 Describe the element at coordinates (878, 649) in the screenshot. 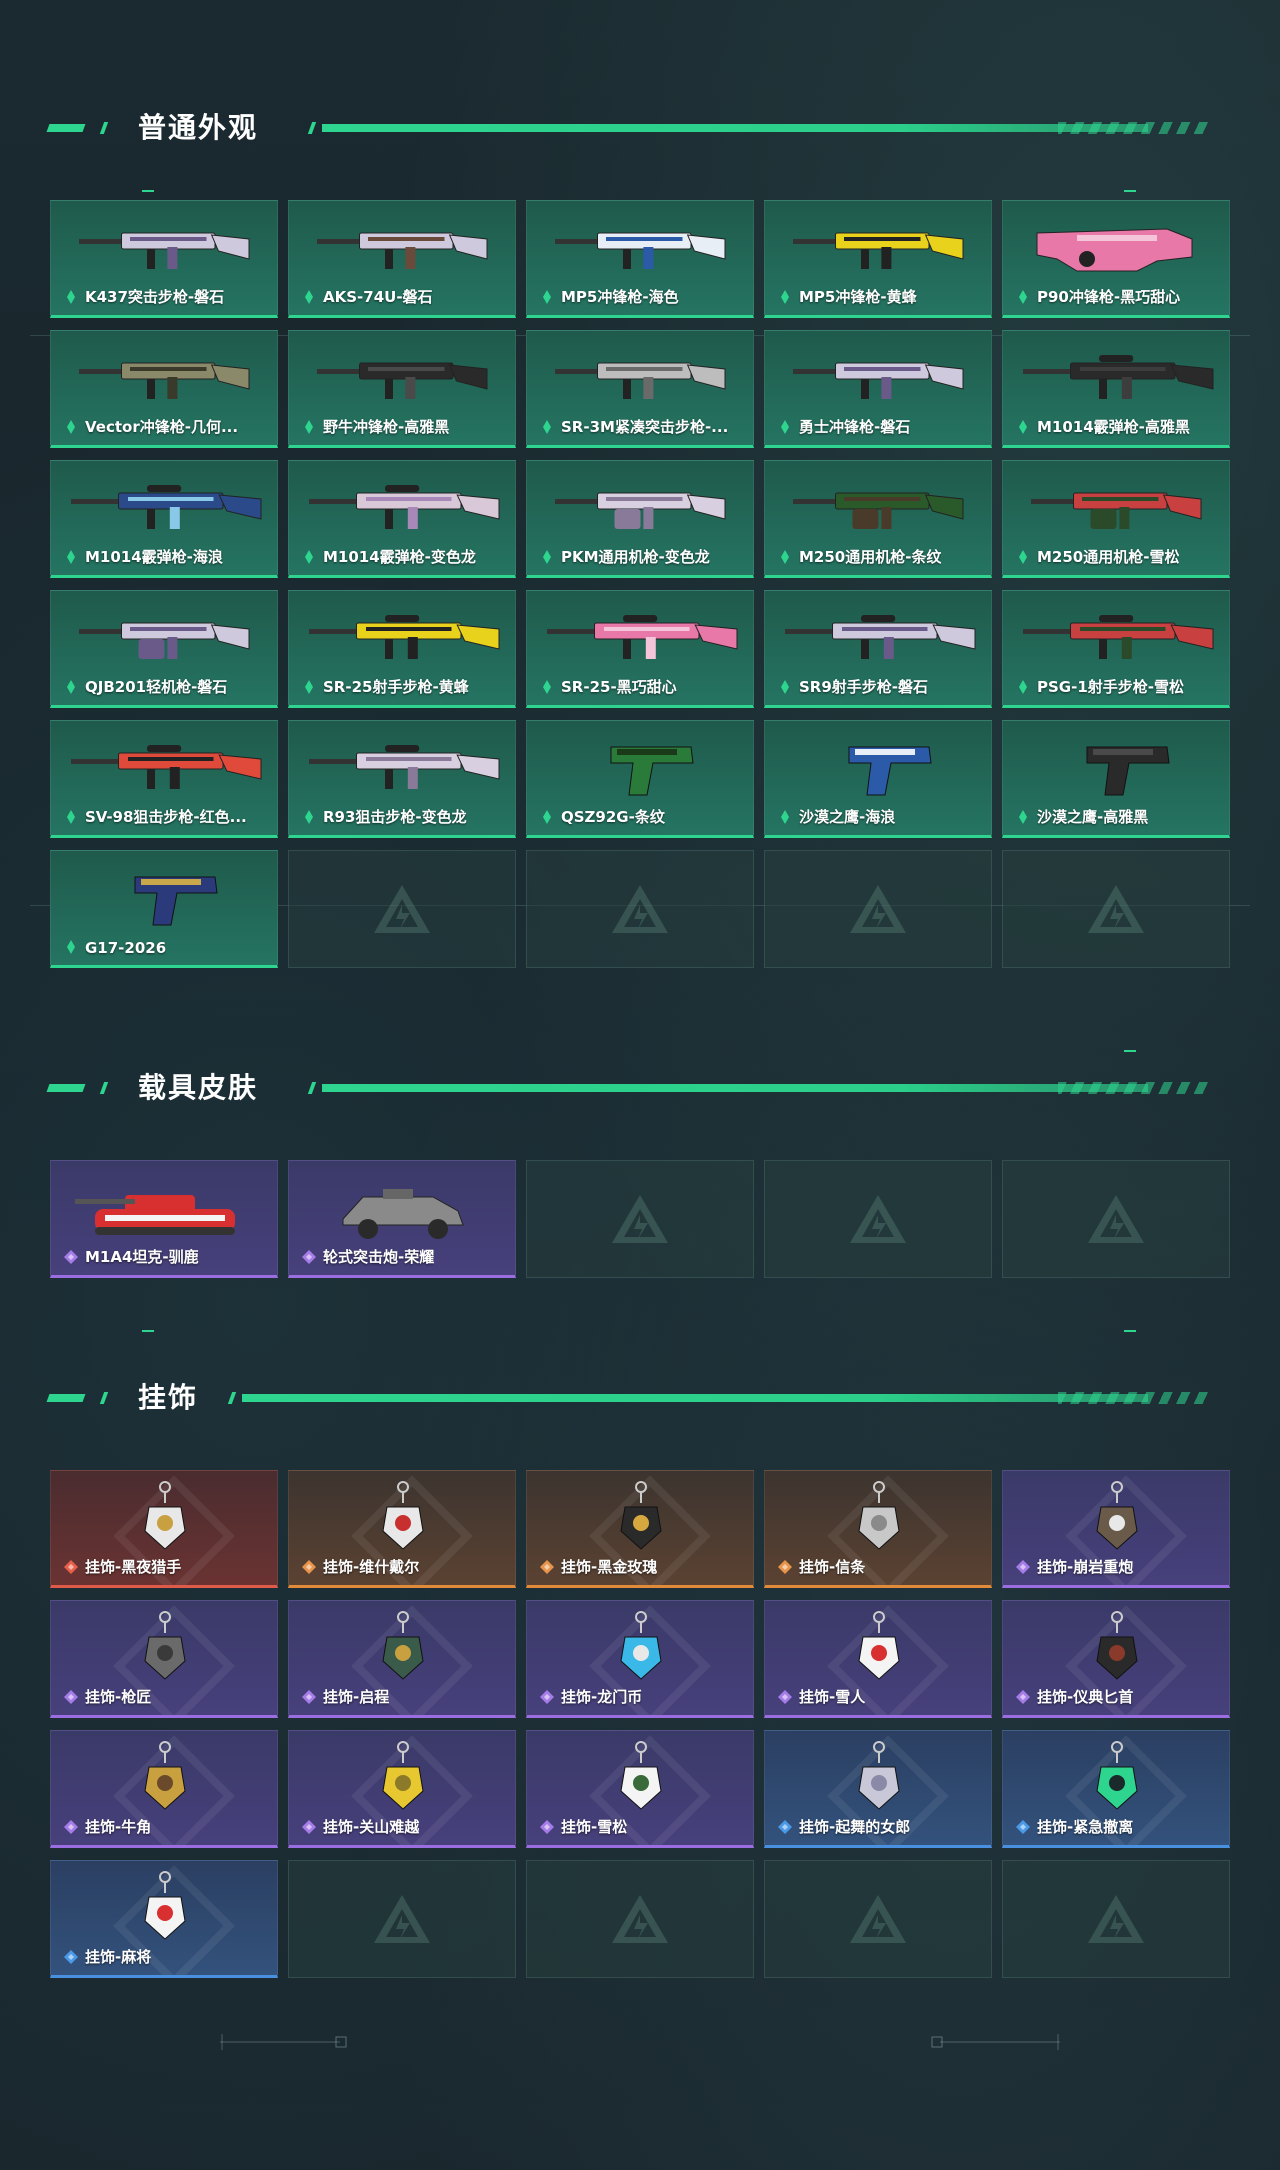

I see `item-card: SR9射手步枪-磐石` at that location.